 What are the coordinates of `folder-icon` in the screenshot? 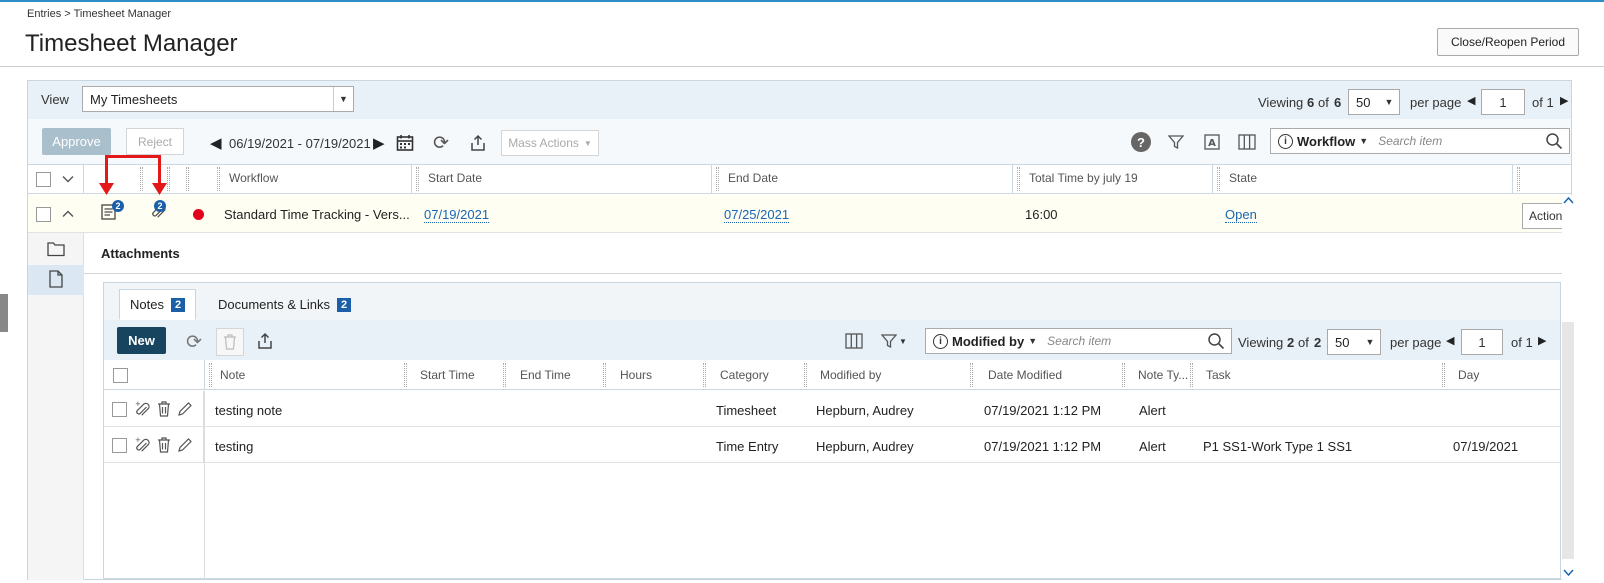 It's located at (56, 251).